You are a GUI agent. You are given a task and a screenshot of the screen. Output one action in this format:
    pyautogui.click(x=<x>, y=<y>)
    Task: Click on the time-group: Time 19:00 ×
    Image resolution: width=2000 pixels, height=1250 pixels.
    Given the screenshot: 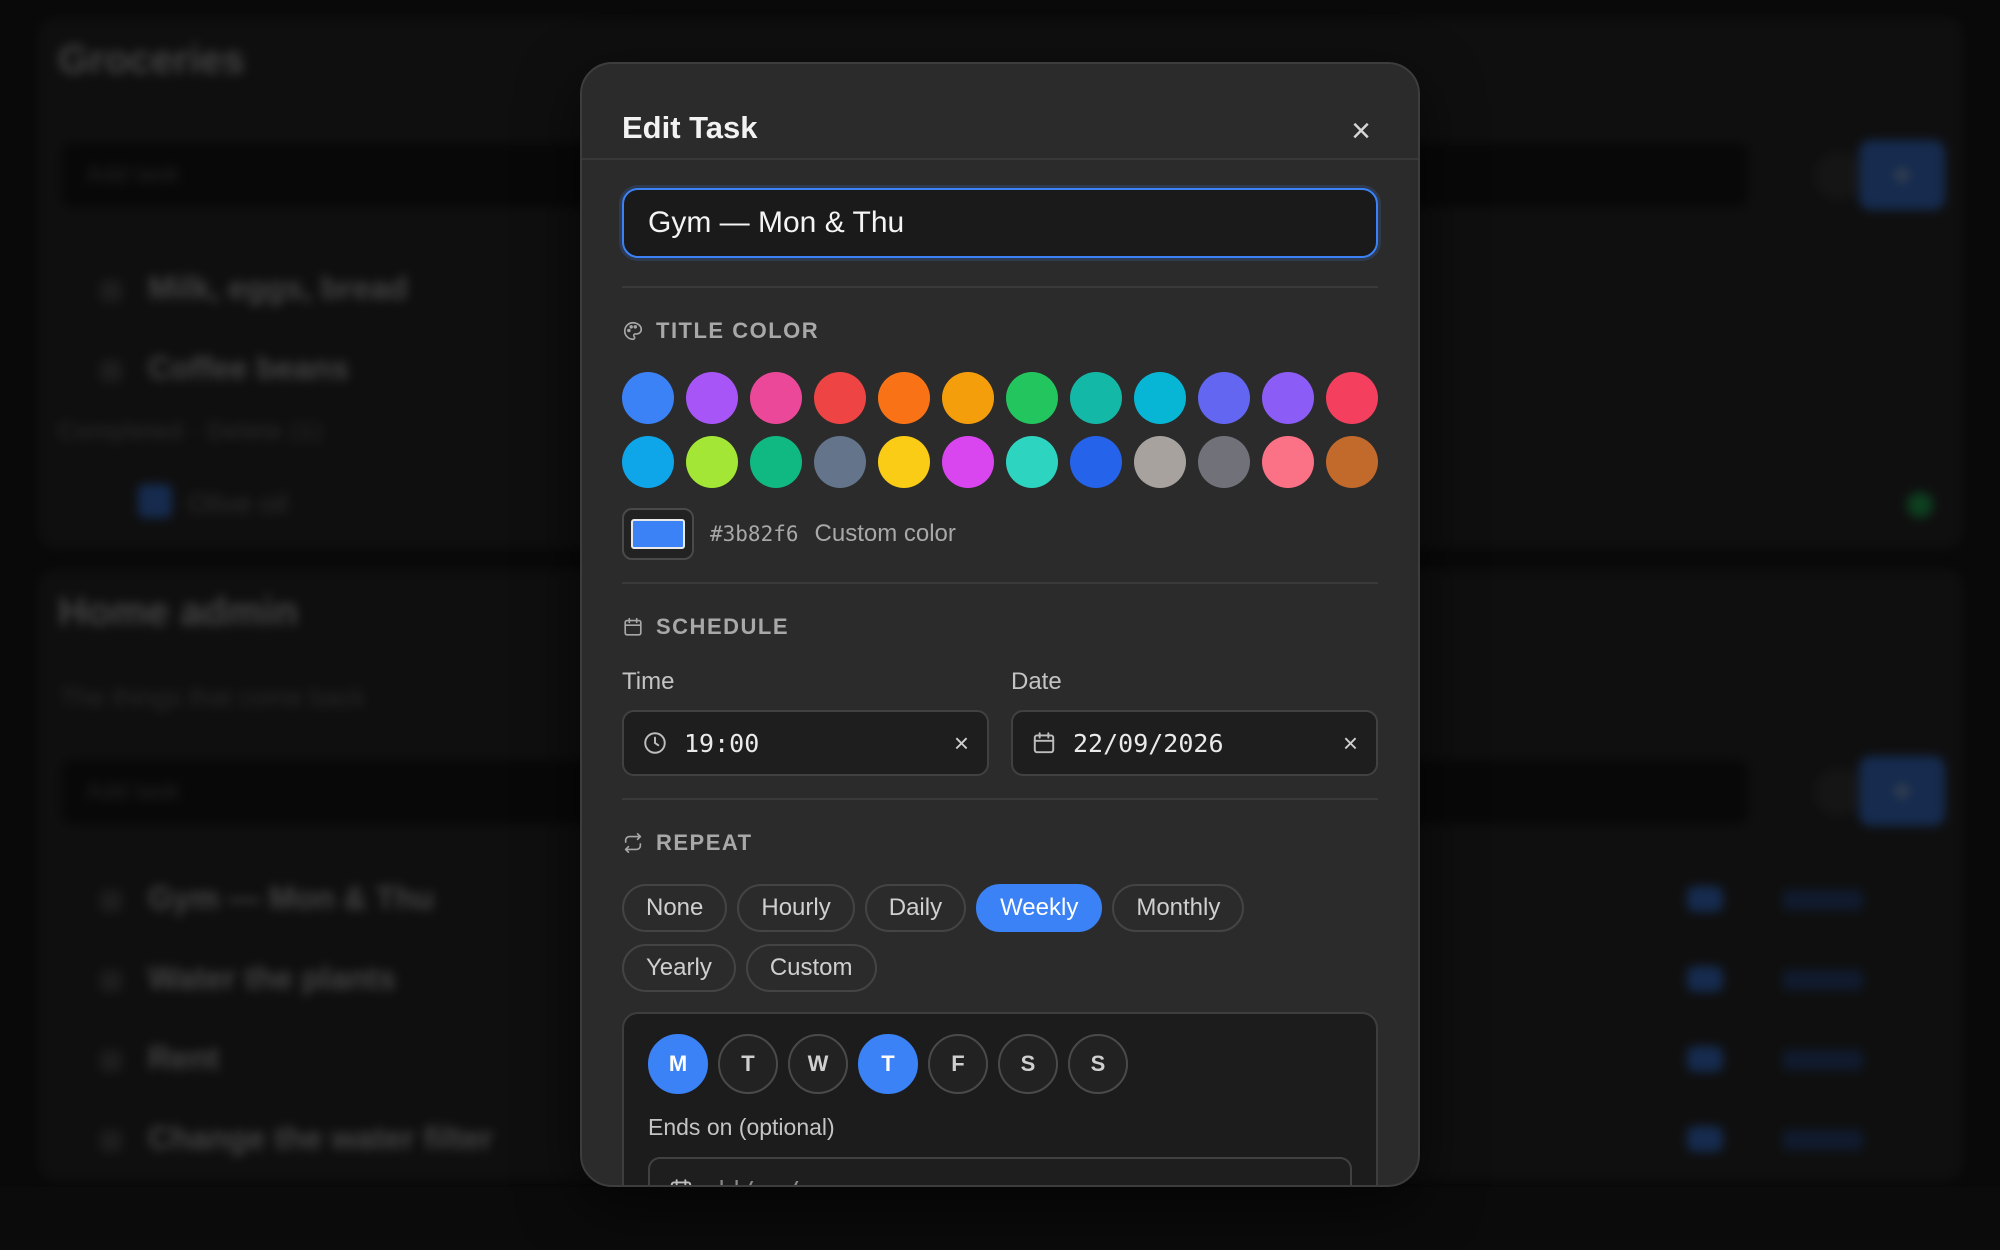 What is the action you would take?
    pyautogui.click(x=805, y=722)
    